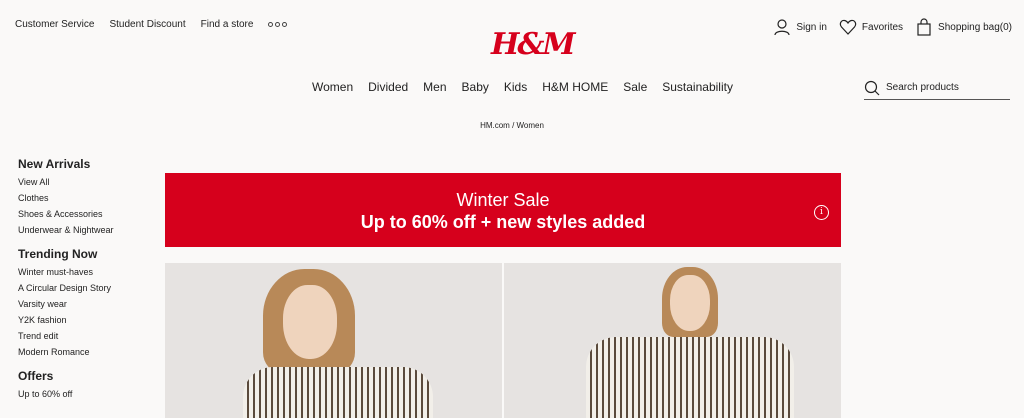 This screenshot has width=1024, height=418. What do you see at coordinates (88, 376) in the screenshot?
I see `sidebar-heading: Offers` at bounding box center [88, 376].